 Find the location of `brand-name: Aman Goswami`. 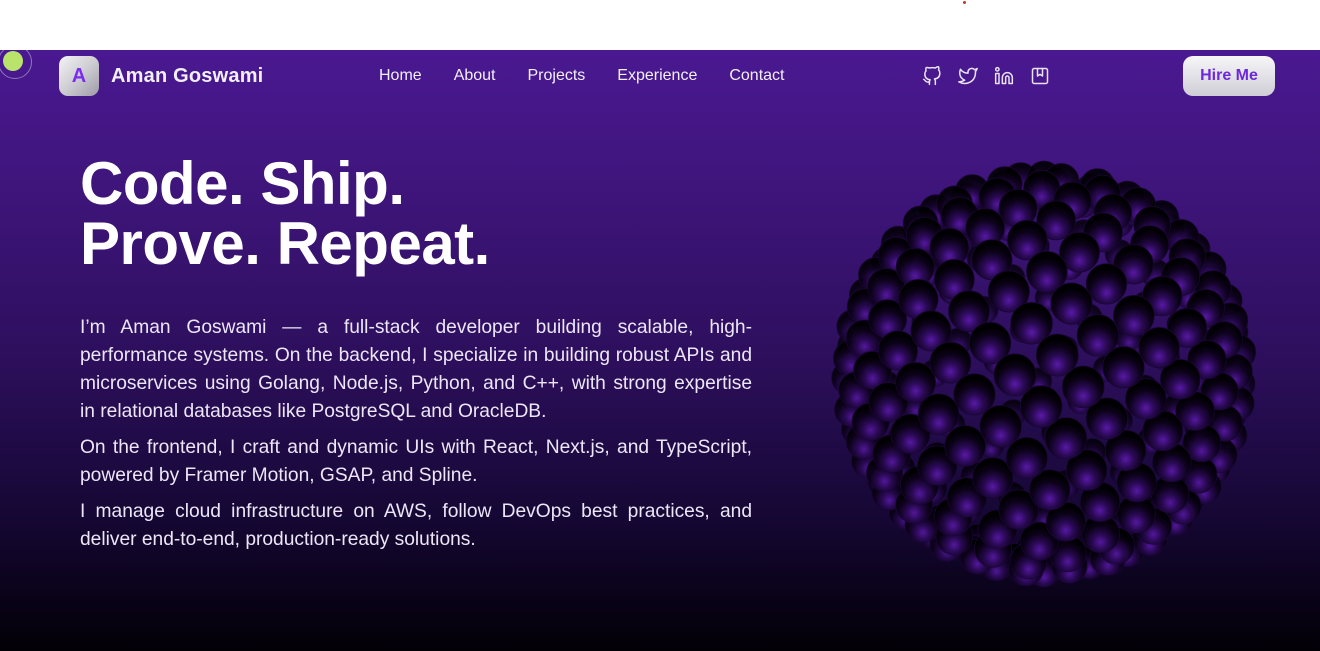

brand-name: Aman Goswami is located at coordinates (187, 76).